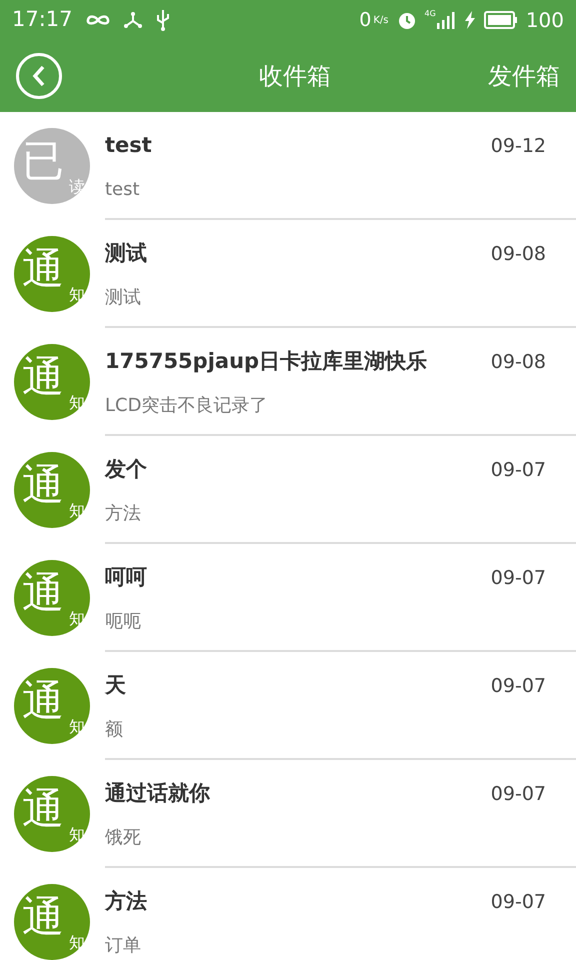 Image resolution: width=576 pixels, height=960 pixels. Describe the element at coordinates (129, 145) in the screenshot. I see `message-title: test` at that location.